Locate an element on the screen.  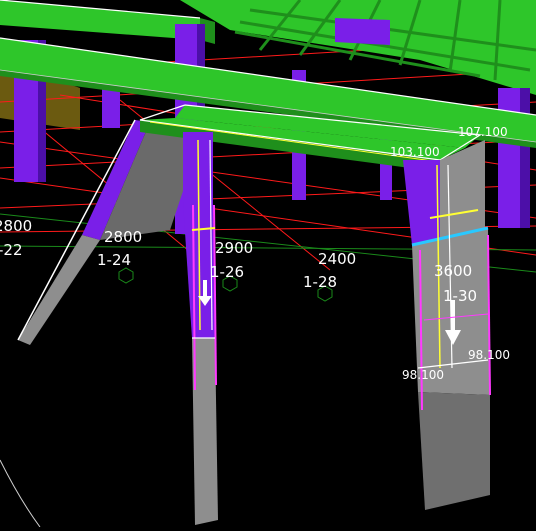
elevation-label: 107.100 is located at coordinates (483, 132).